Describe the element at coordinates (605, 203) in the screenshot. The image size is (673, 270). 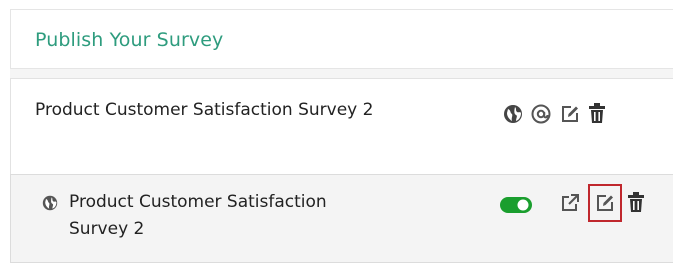
I see `edit-button-highlight` at that location.